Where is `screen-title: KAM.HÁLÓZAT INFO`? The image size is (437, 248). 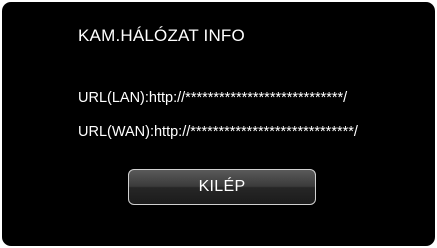 screen-title: KAM.HÁLÓZAT INFO is located at coordinates (161, 35).